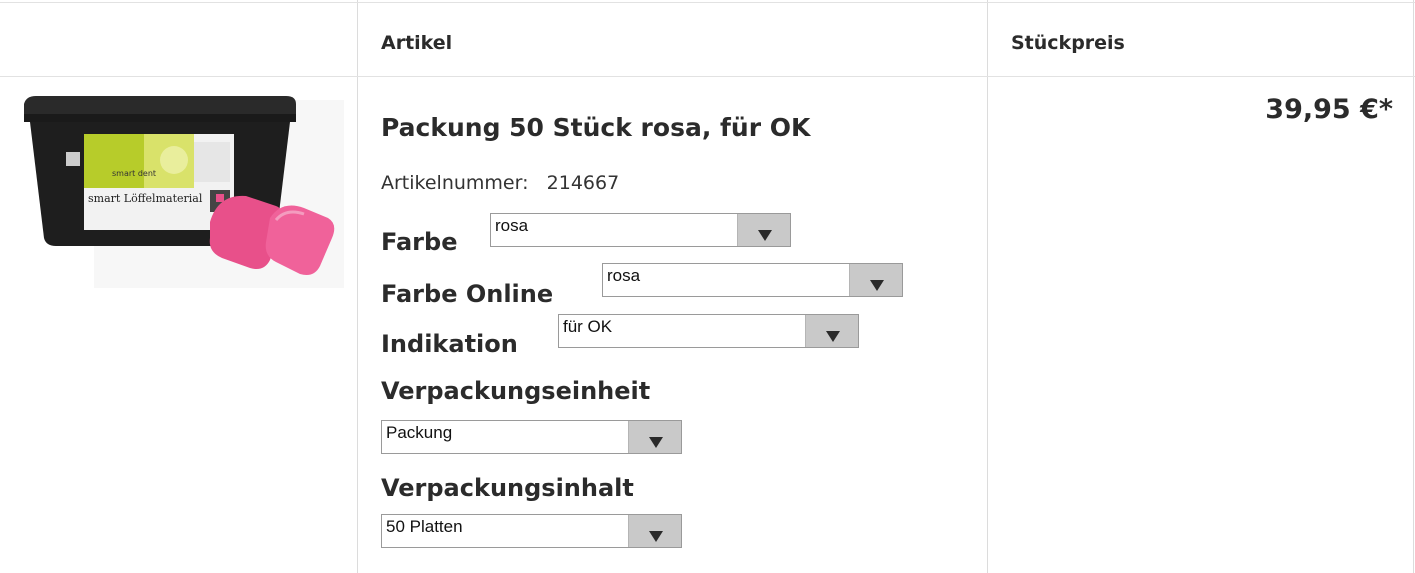 The height and width of the screenshot is (573, 1415). What do you see at coordinates (531, 437) in the screenshot?
I see `verpackungseinheit-select: Packung` at bounding box center [531, 437].